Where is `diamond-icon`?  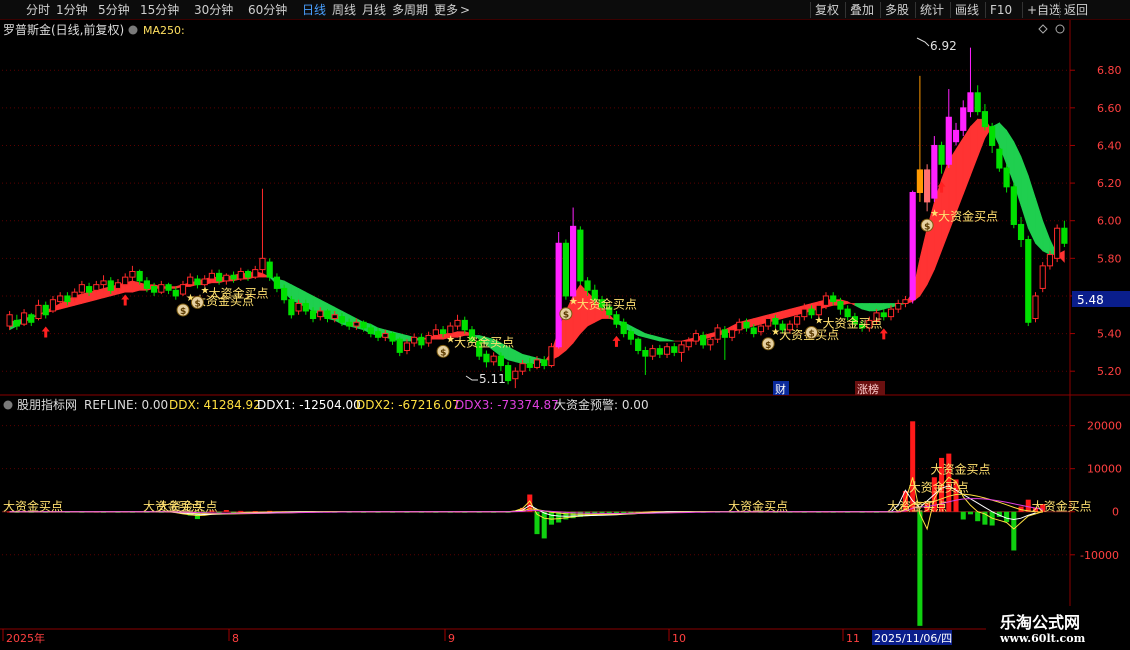 diamond-icon is located at coordinates (1043, 29).